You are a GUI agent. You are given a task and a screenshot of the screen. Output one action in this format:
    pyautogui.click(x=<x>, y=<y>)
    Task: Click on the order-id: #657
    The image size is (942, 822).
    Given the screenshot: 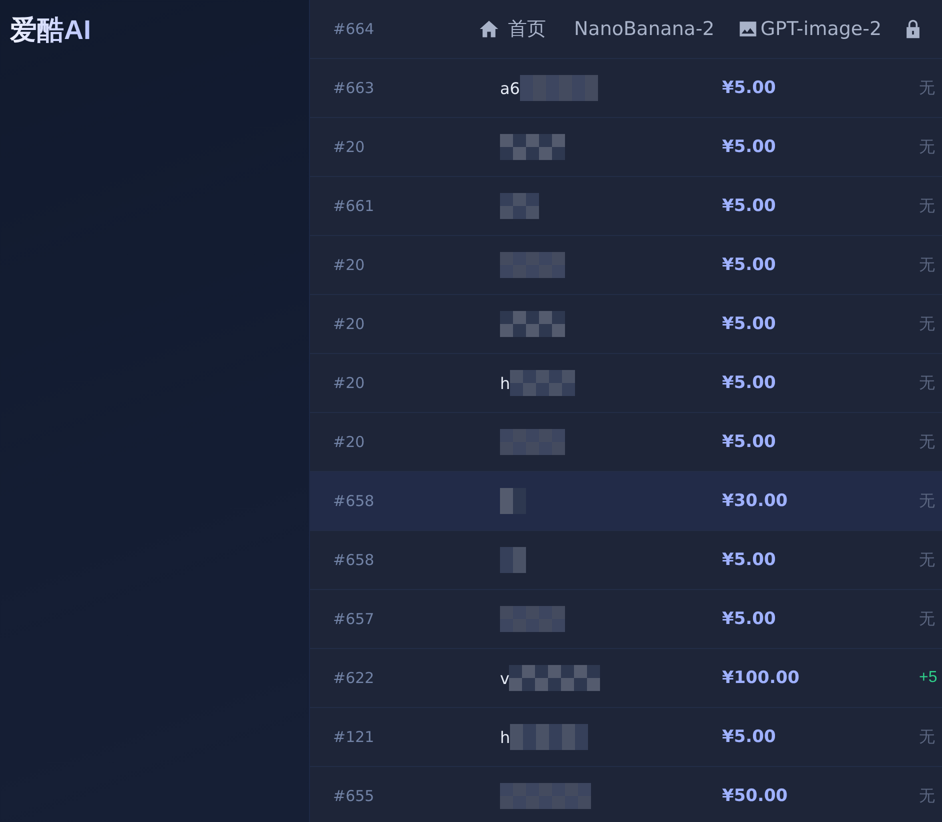 What is the action you would take?
    pyautogui.click(x=353, y=619)
    